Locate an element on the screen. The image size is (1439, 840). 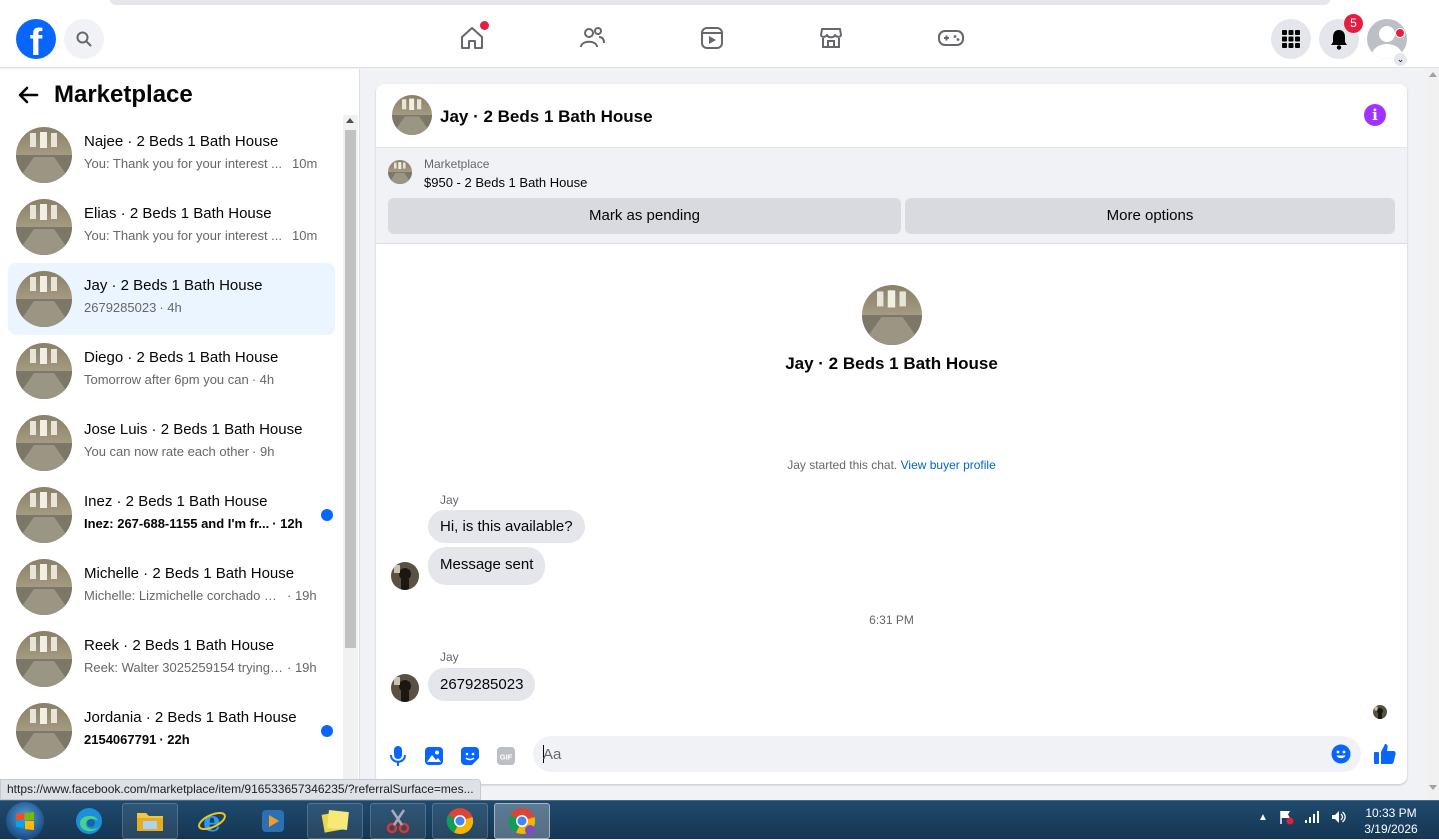
snippet-text: 2679285023 is located at coordinates (120, 307).